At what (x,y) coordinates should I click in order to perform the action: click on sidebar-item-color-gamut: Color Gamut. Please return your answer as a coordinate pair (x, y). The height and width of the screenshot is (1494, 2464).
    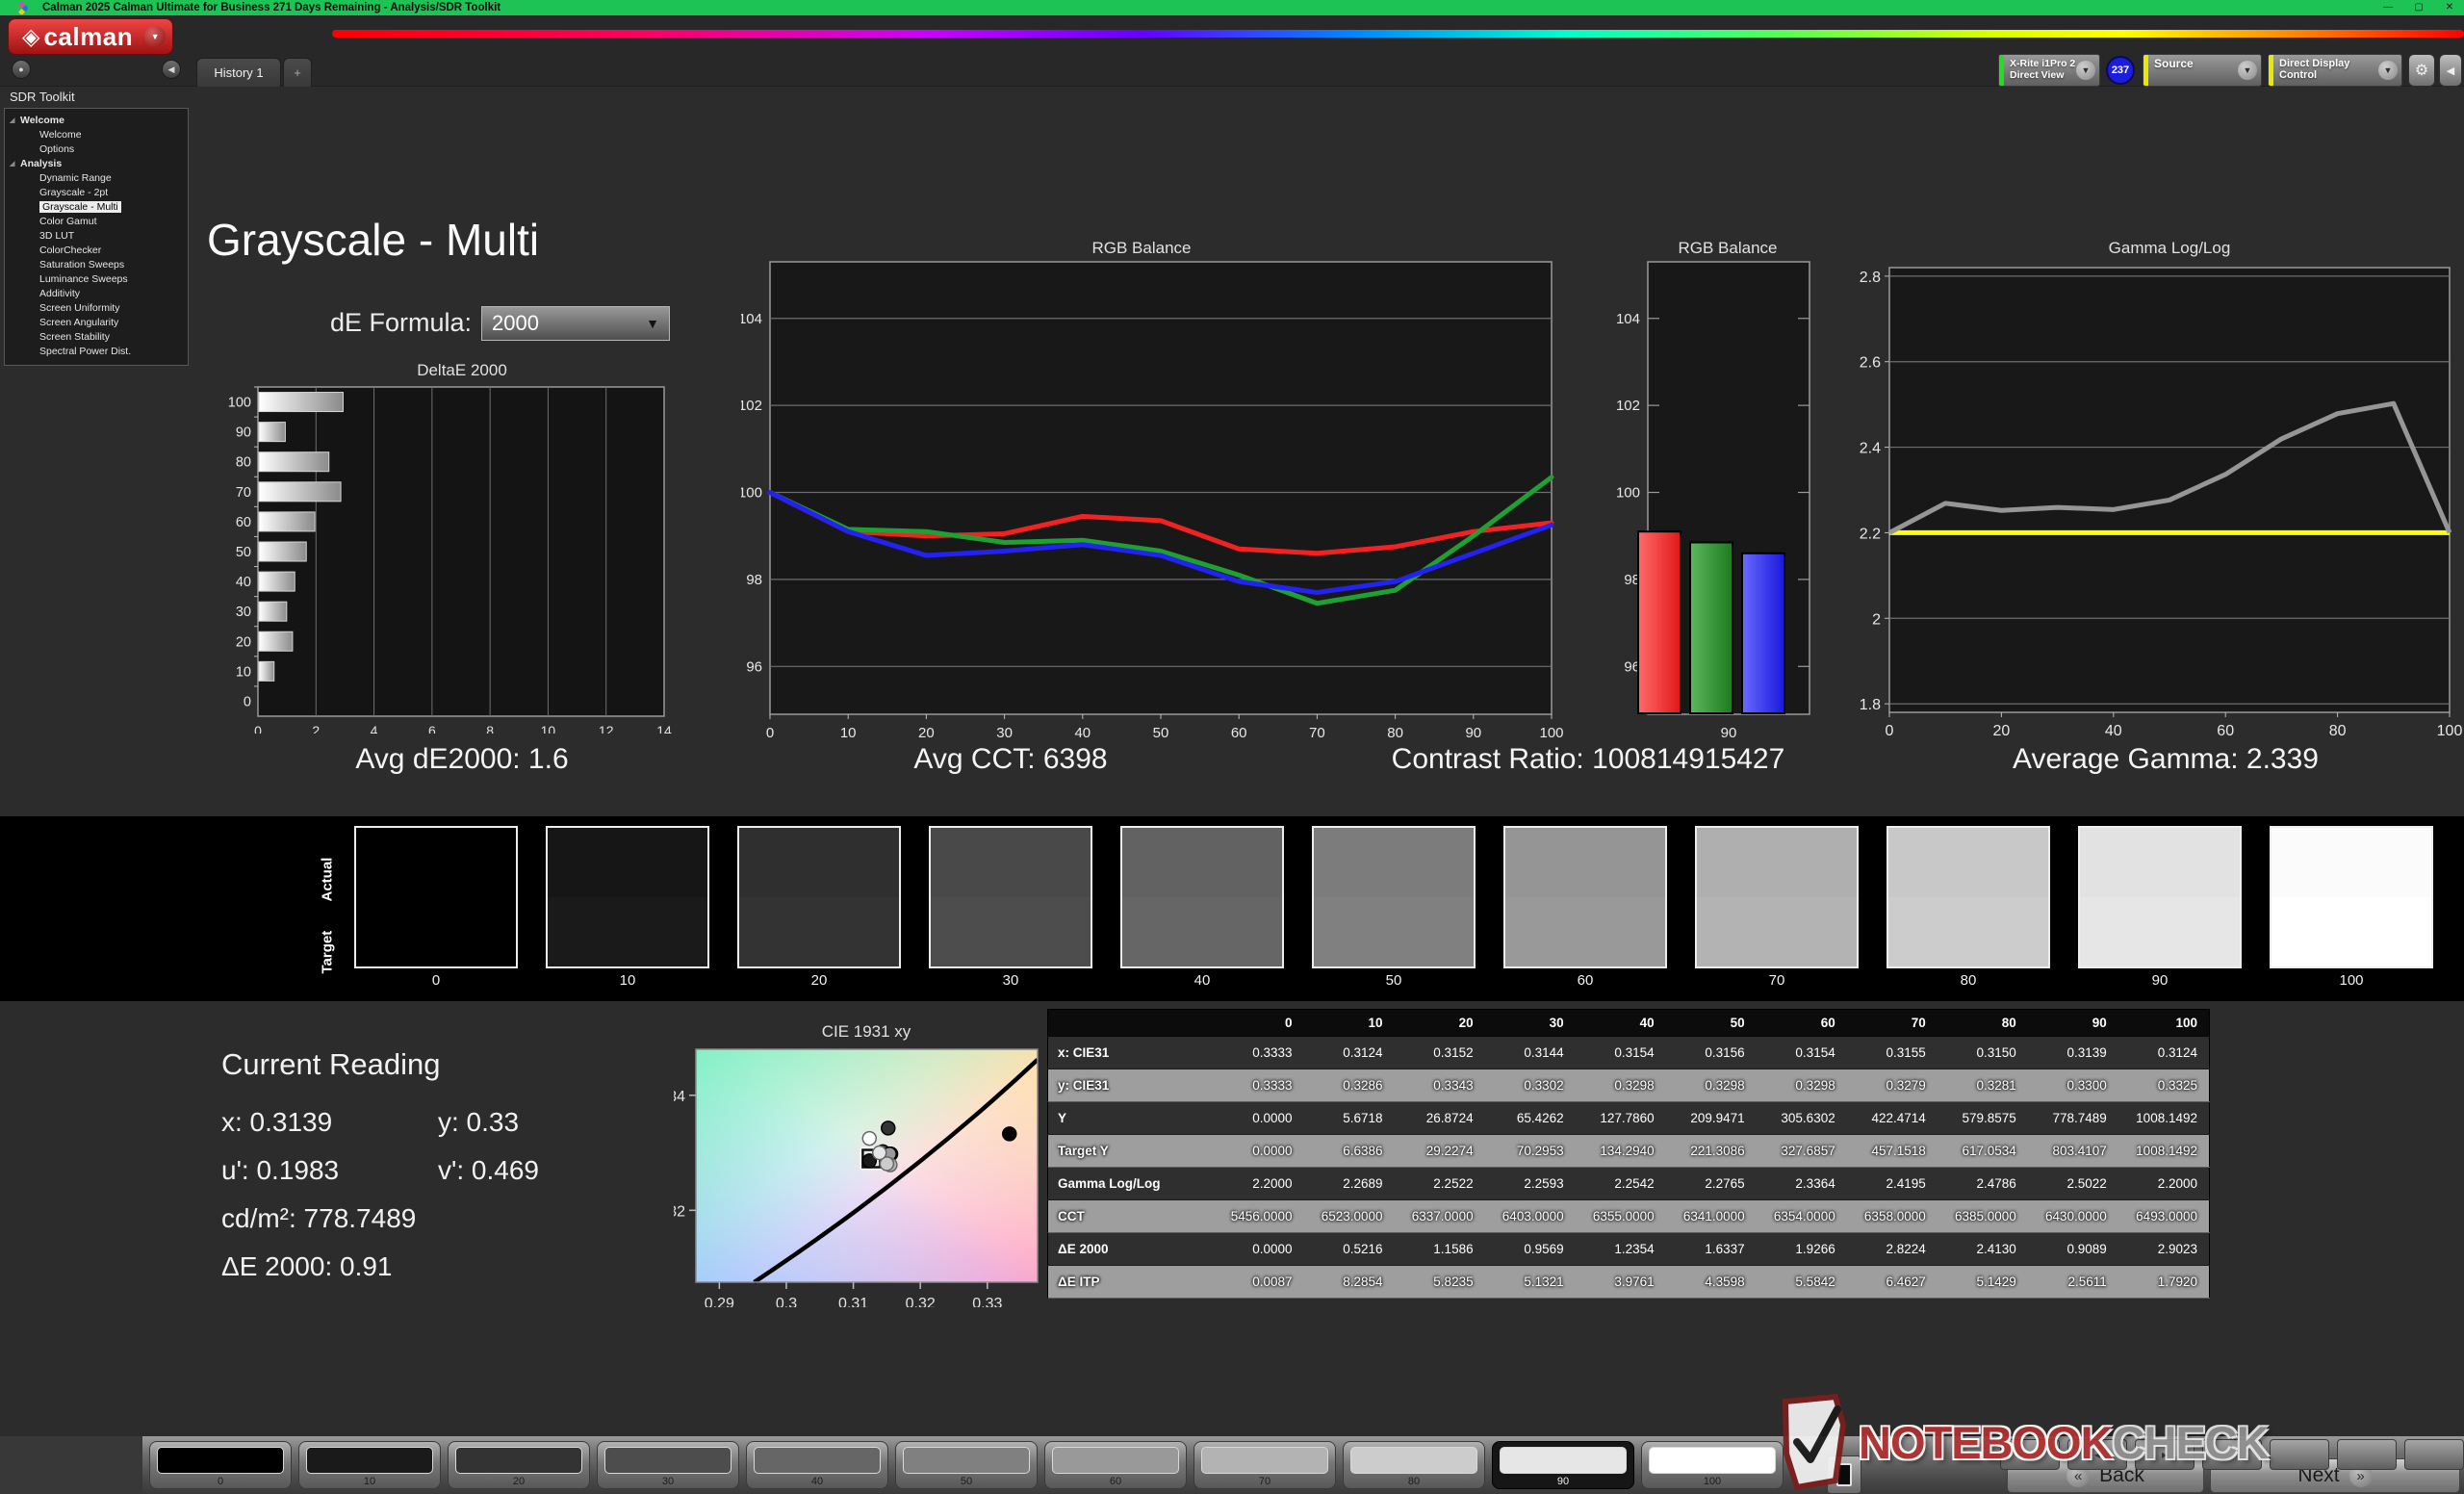
    Looking at the image, I should click on (96, 222).